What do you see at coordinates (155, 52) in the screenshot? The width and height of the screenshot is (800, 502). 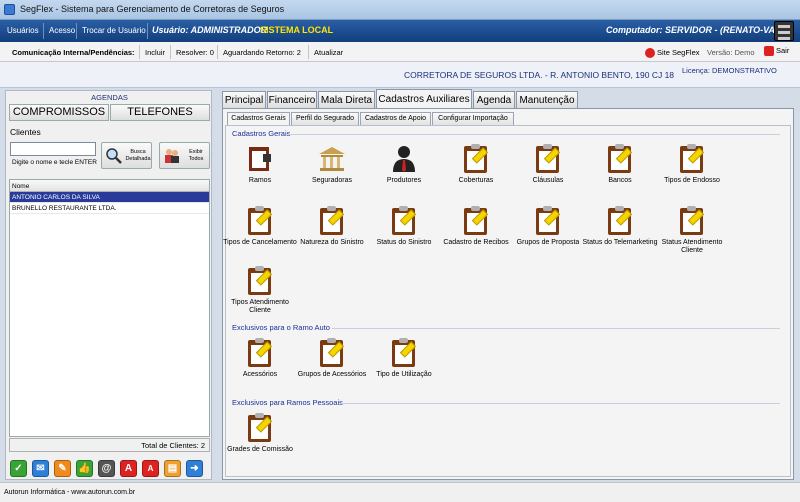 I see `incluir-button: Incluir` at bounding box center [155, 52].